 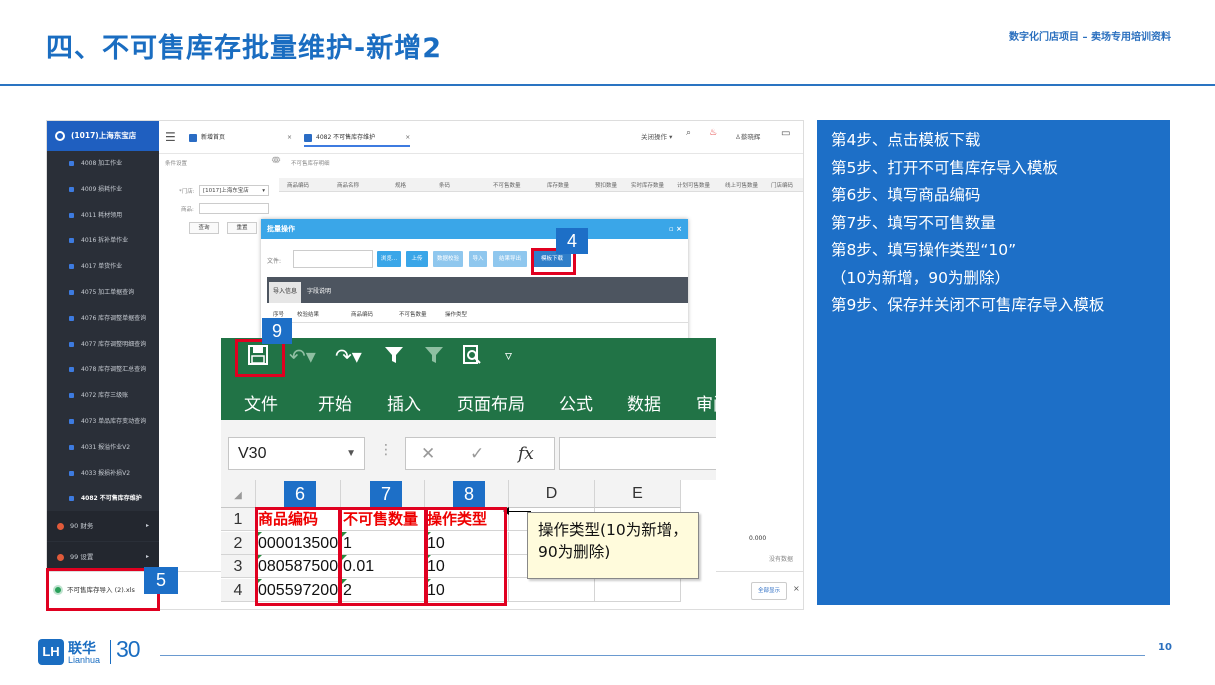 What do you see at coordinates (675, 229) in the screenshot?
I see `modal-controls: ▫ ×` at bounding box center [675, 229].